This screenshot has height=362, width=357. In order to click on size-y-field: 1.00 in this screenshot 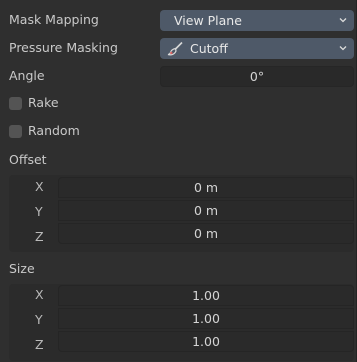, I will do `click(206, 318)`.